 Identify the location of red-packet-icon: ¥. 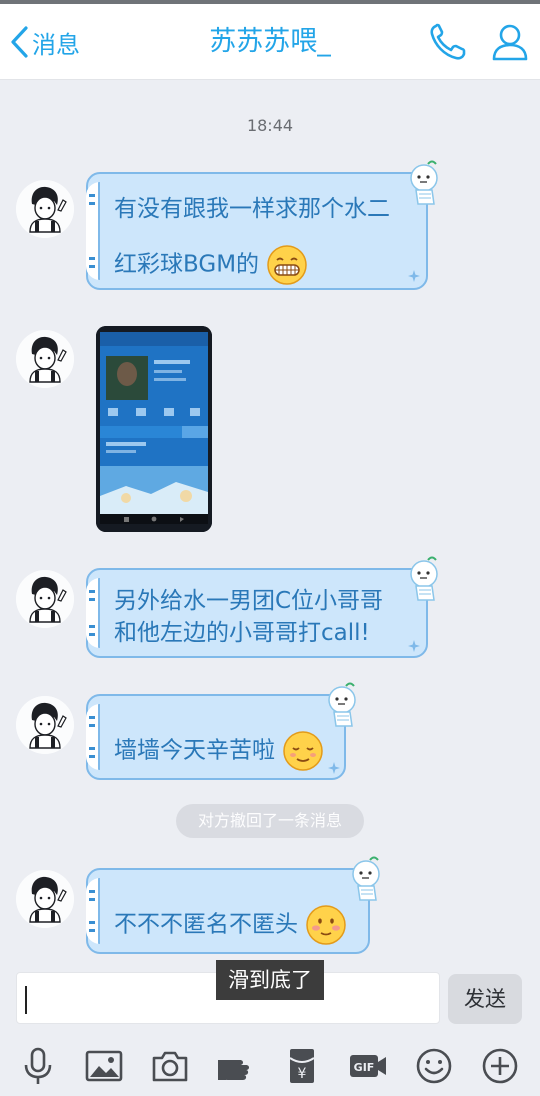
(302, 1066).